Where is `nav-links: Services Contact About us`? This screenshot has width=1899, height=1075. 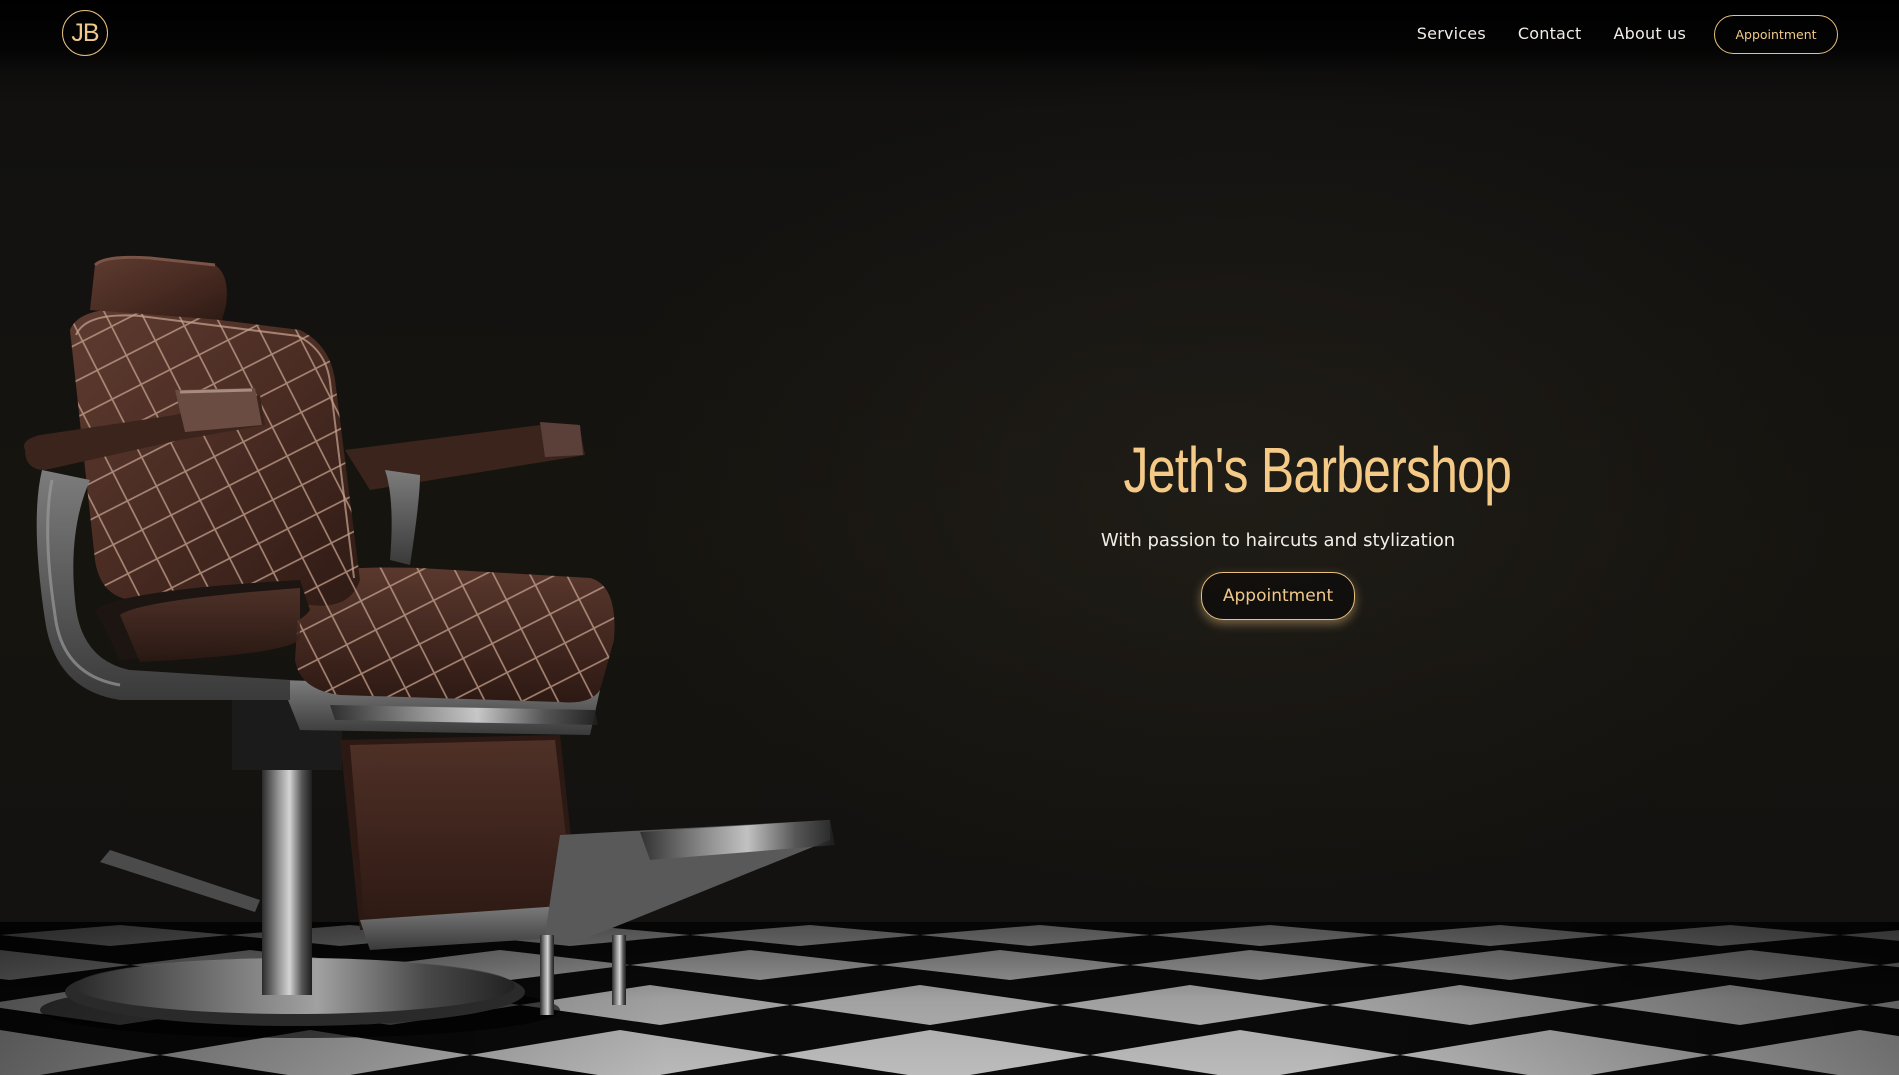 nav-links: Services Contact About us is located at coordinates (1551, 33).